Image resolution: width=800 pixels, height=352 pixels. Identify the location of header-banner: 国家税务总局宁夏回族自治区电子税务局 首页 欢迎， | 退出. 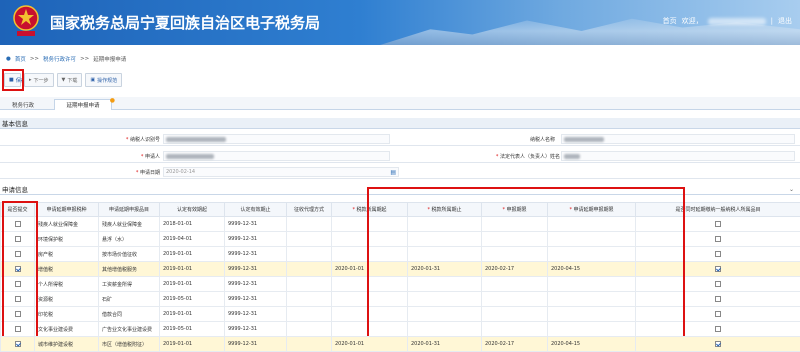
(400, 22).